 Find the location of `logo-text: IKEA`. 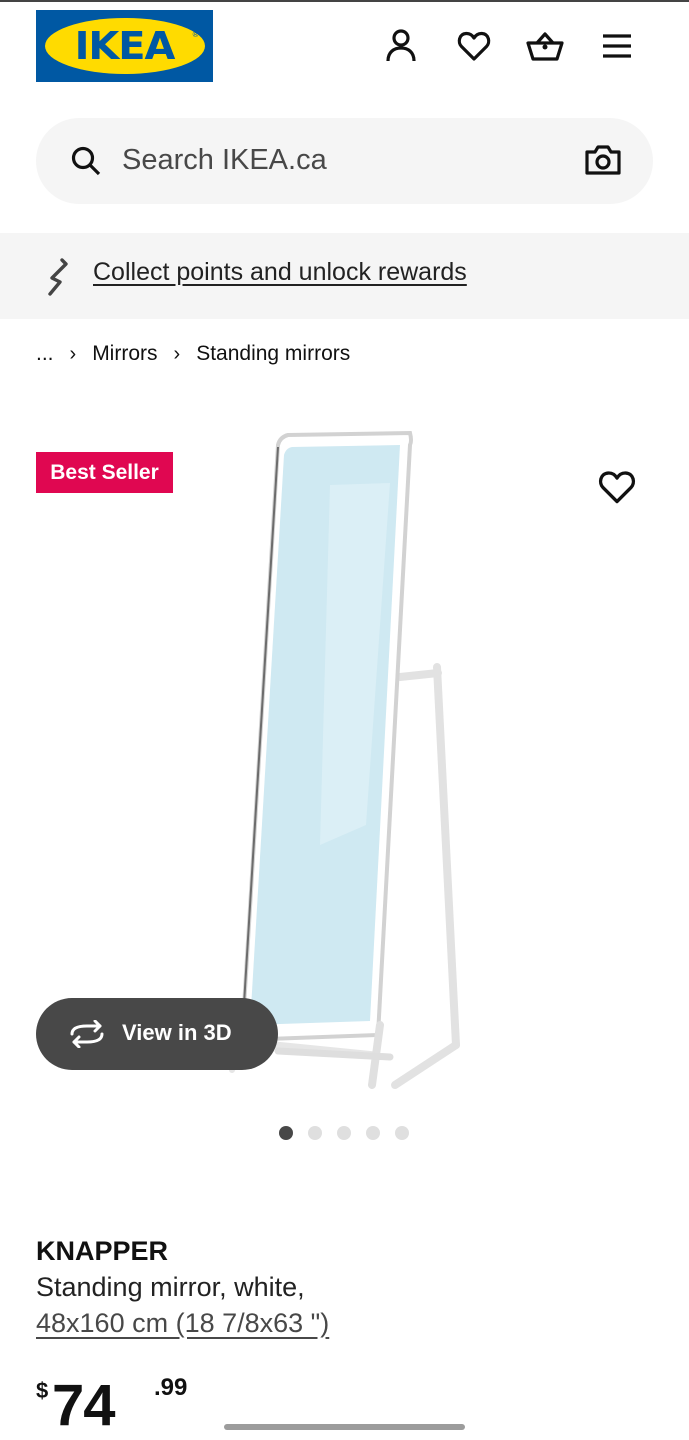

logo-text: IKEA is located at coordinates (125, 46).